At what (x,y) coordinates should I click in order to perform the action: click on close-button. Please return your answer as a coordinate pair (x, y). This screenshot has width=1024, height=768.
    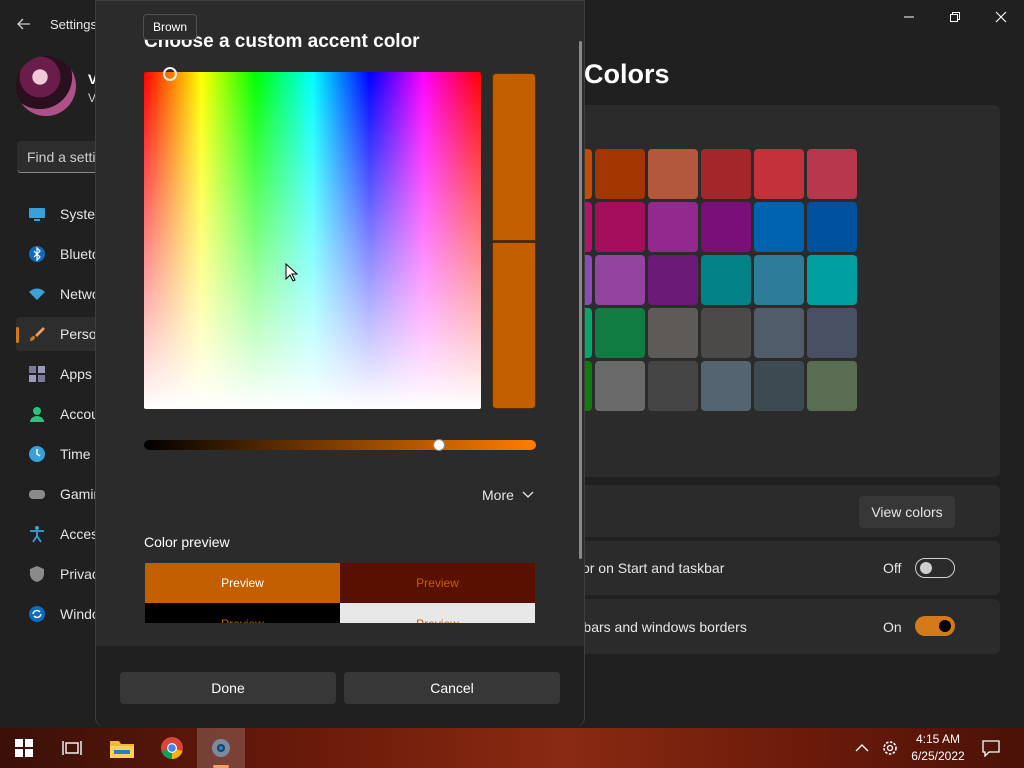
    Looking at the image, I should click on (1001, 17).